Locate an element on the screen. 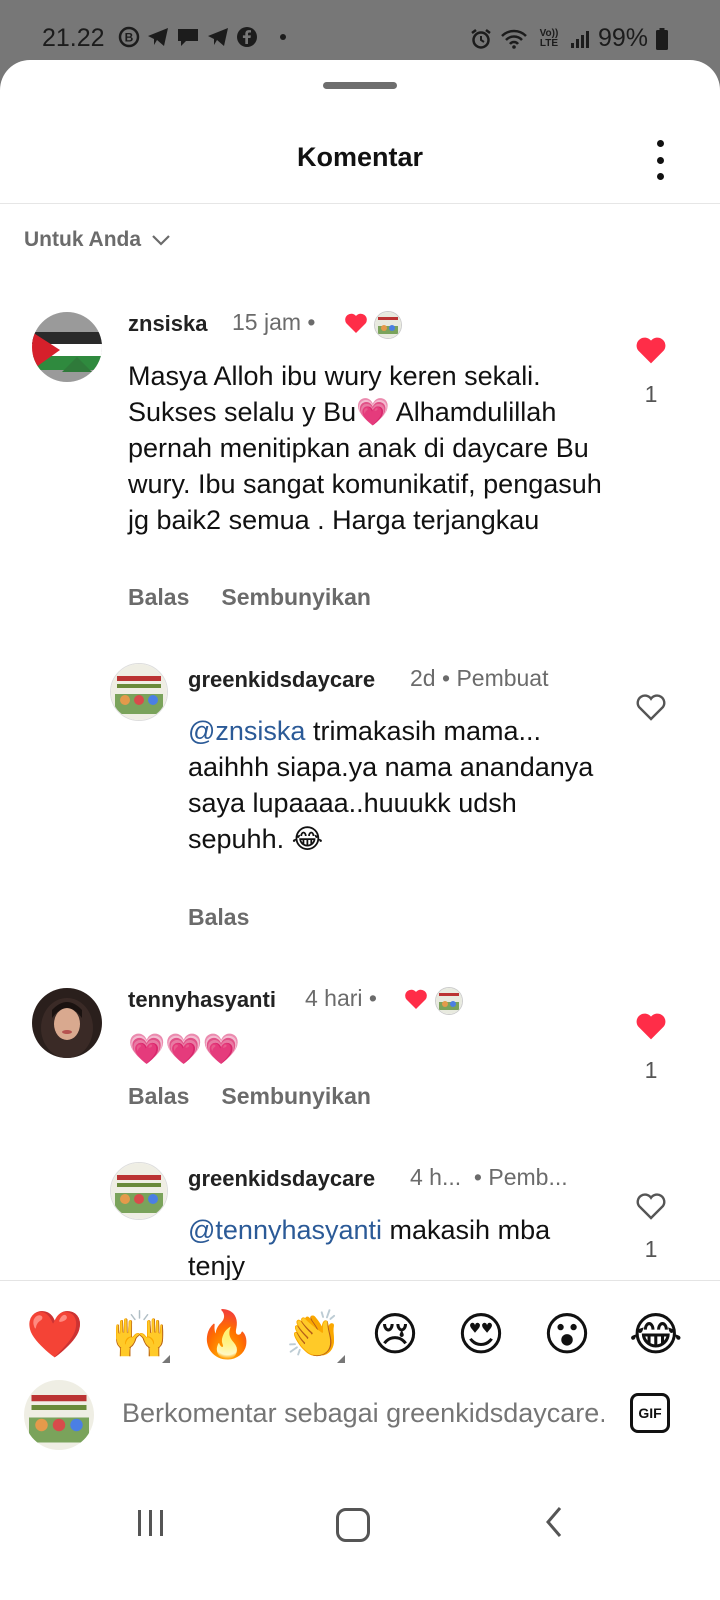 The height and width of the screenshot is (1600, 720). wifi-icon is located at coordinates (514, 39).